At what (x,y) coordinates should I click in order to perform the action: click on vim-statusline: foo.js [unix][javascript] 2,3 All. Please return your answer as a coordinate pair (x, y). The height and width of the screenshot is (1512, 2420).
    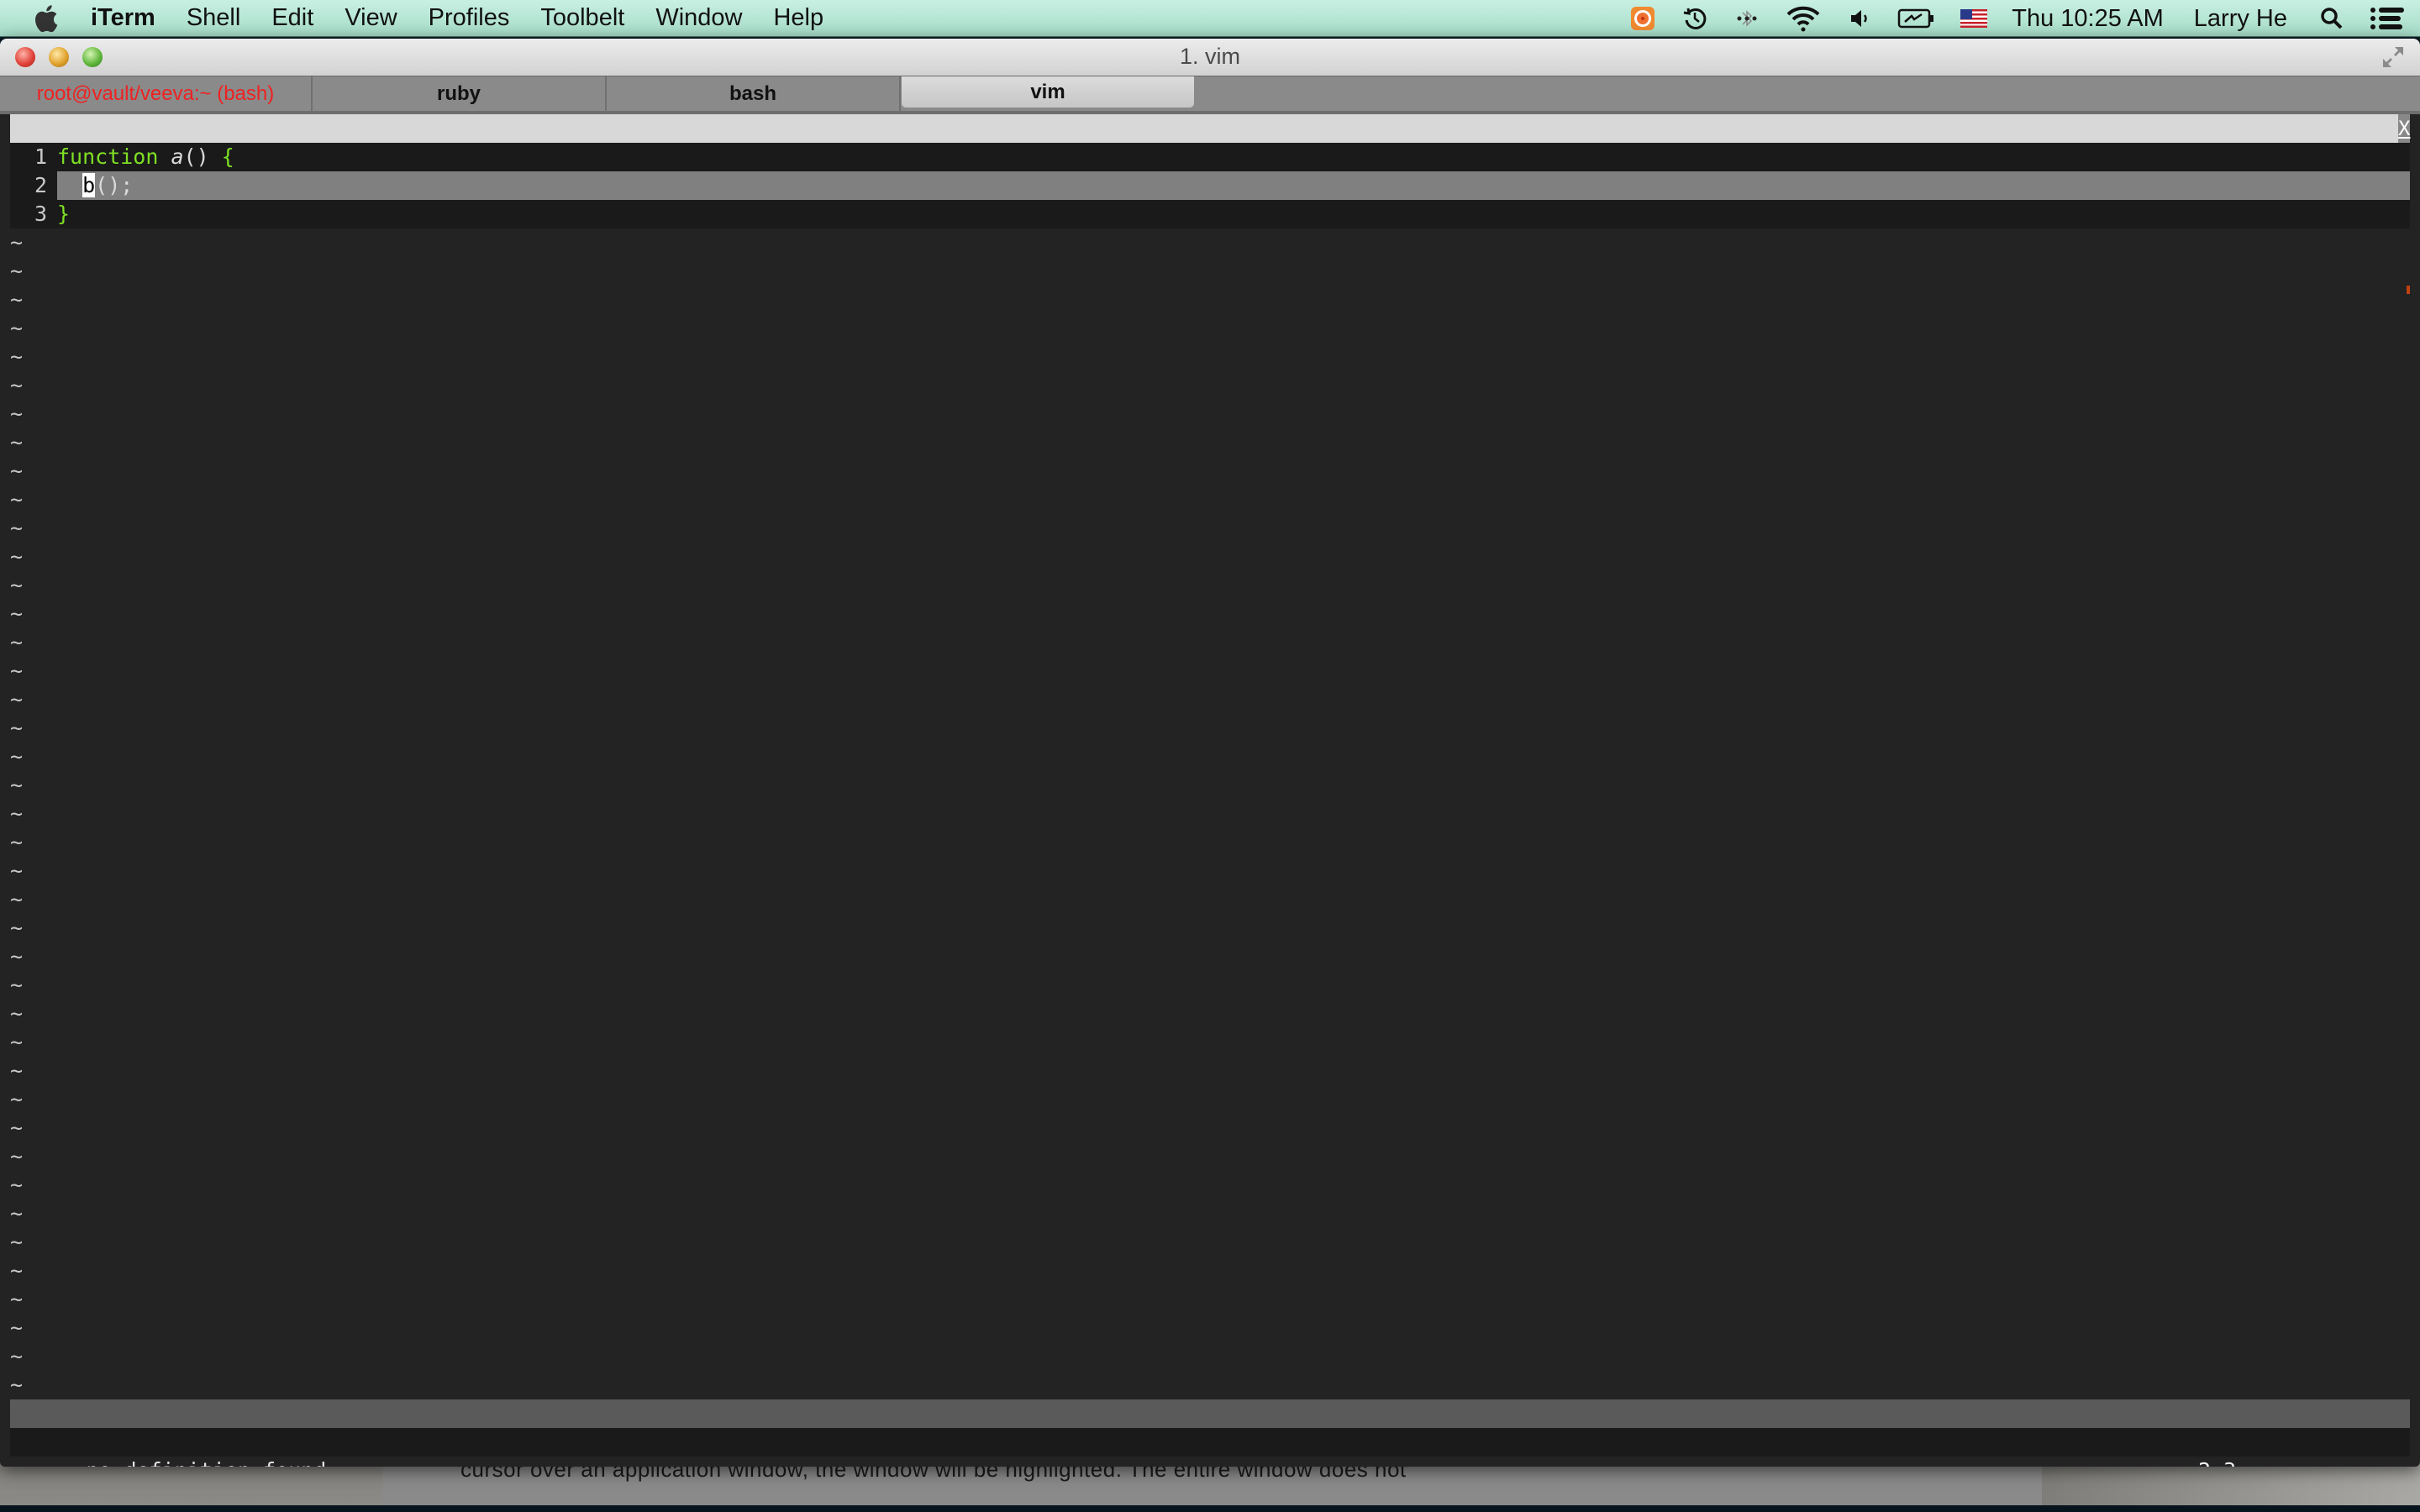
    Looking at the image, I should click on (1210, 1433).